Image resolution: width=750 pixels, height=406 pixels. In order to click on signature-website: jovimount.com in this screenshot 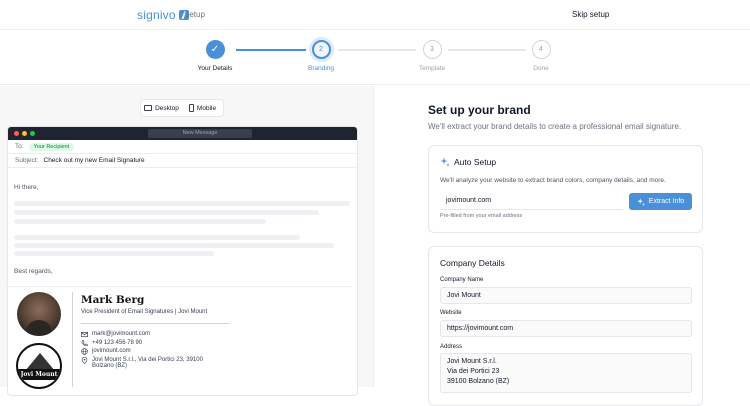, I will do `click(106, 351)`.